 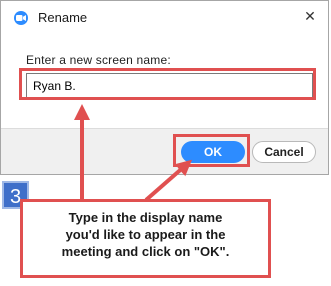 I want to click on callout-line-2: you'd like to appear in the, so click(x=145, y=234).